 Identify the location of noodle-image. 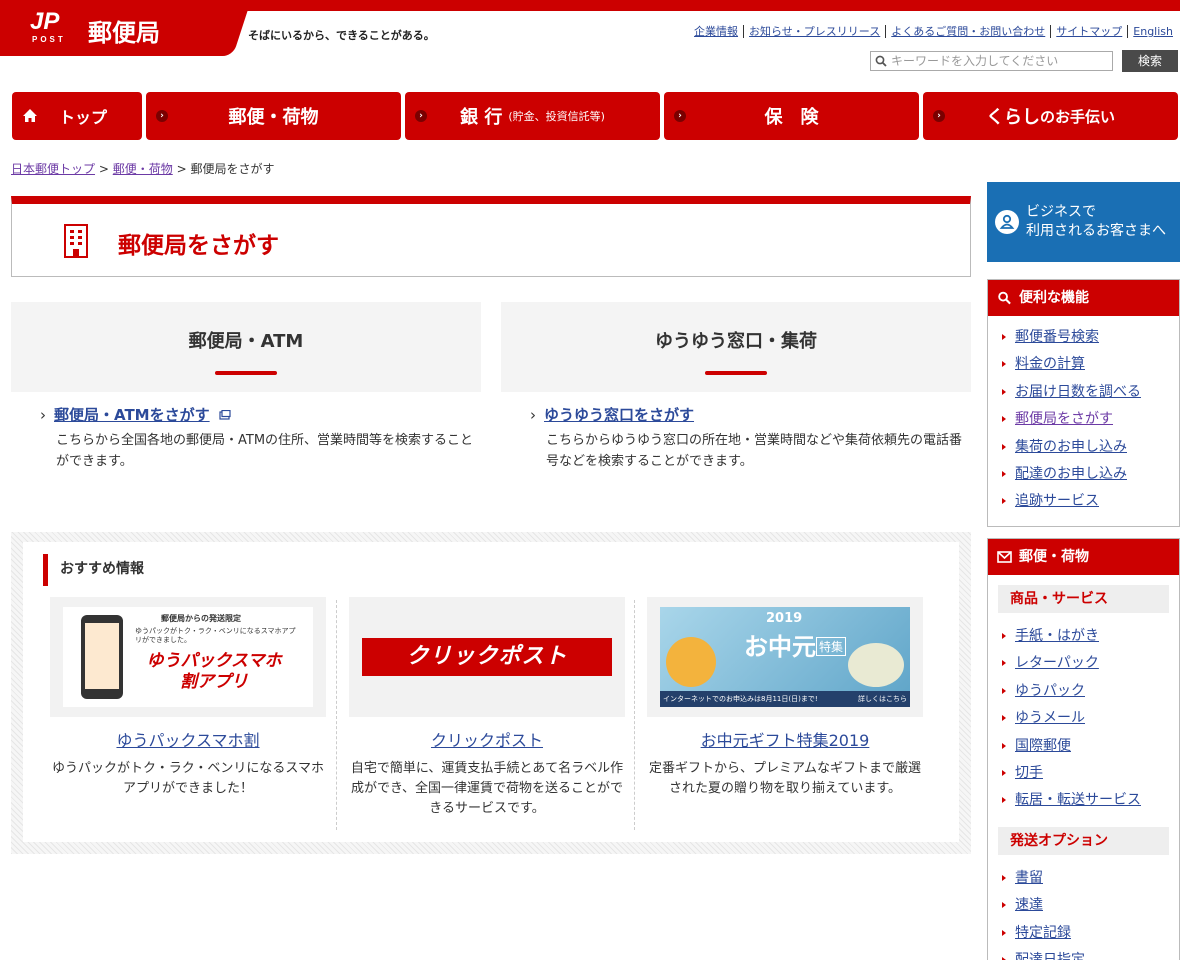
(876, 665).